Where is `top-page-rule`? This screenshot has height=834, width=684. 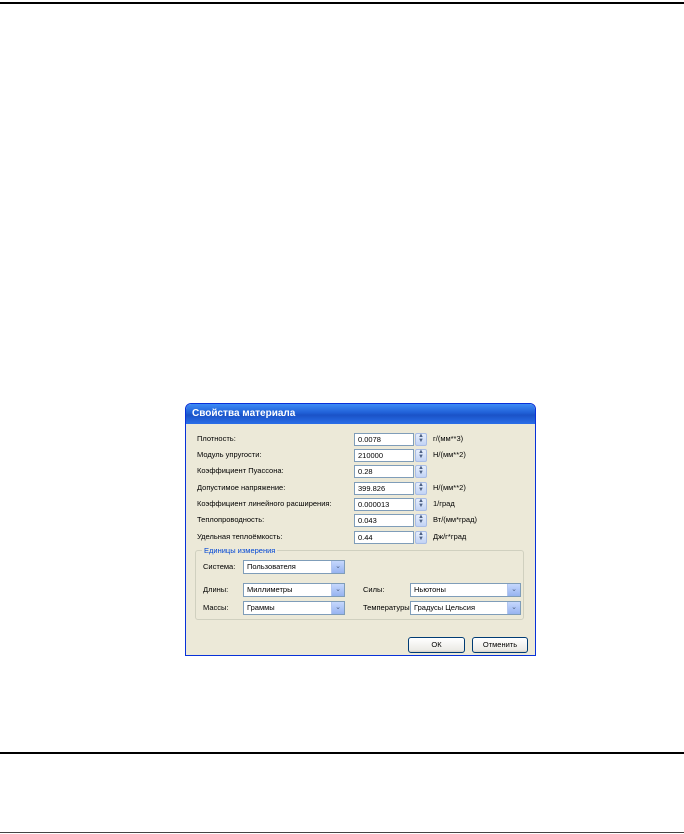
top-page-rule is located at coordinates (342, 3).